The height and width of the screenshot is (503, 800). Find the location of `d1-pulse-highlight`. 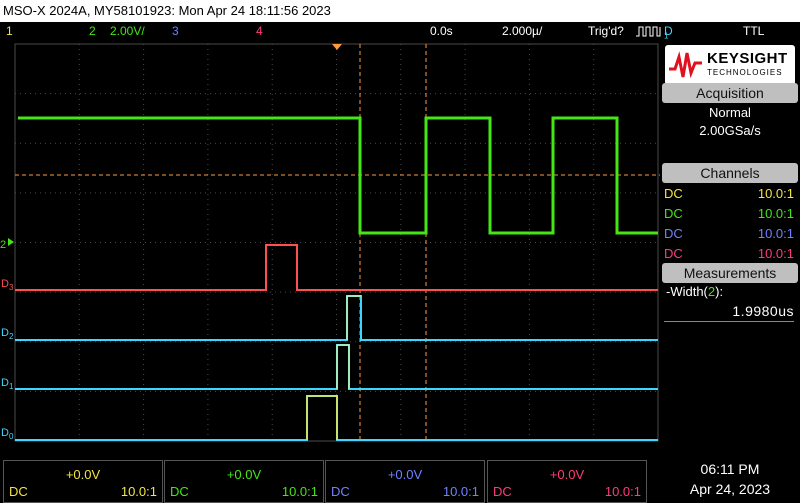

d1-pulse-highlight is located at coordinates (343, 366).